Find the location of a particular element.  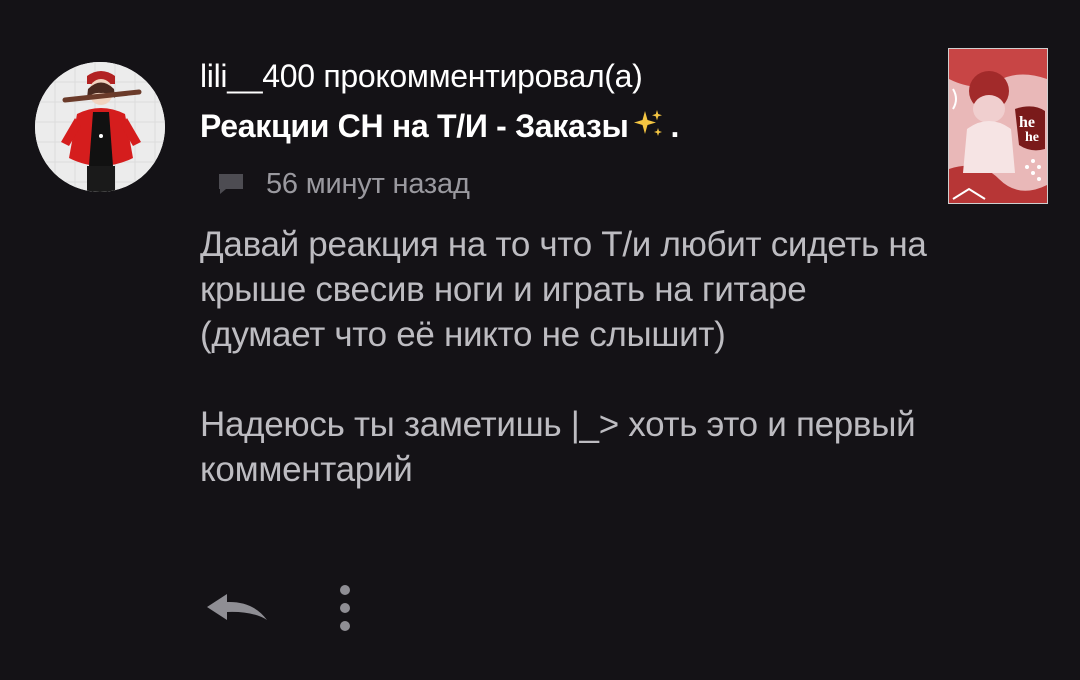

reply-arrow-icon is located at coordinates (237, 608).